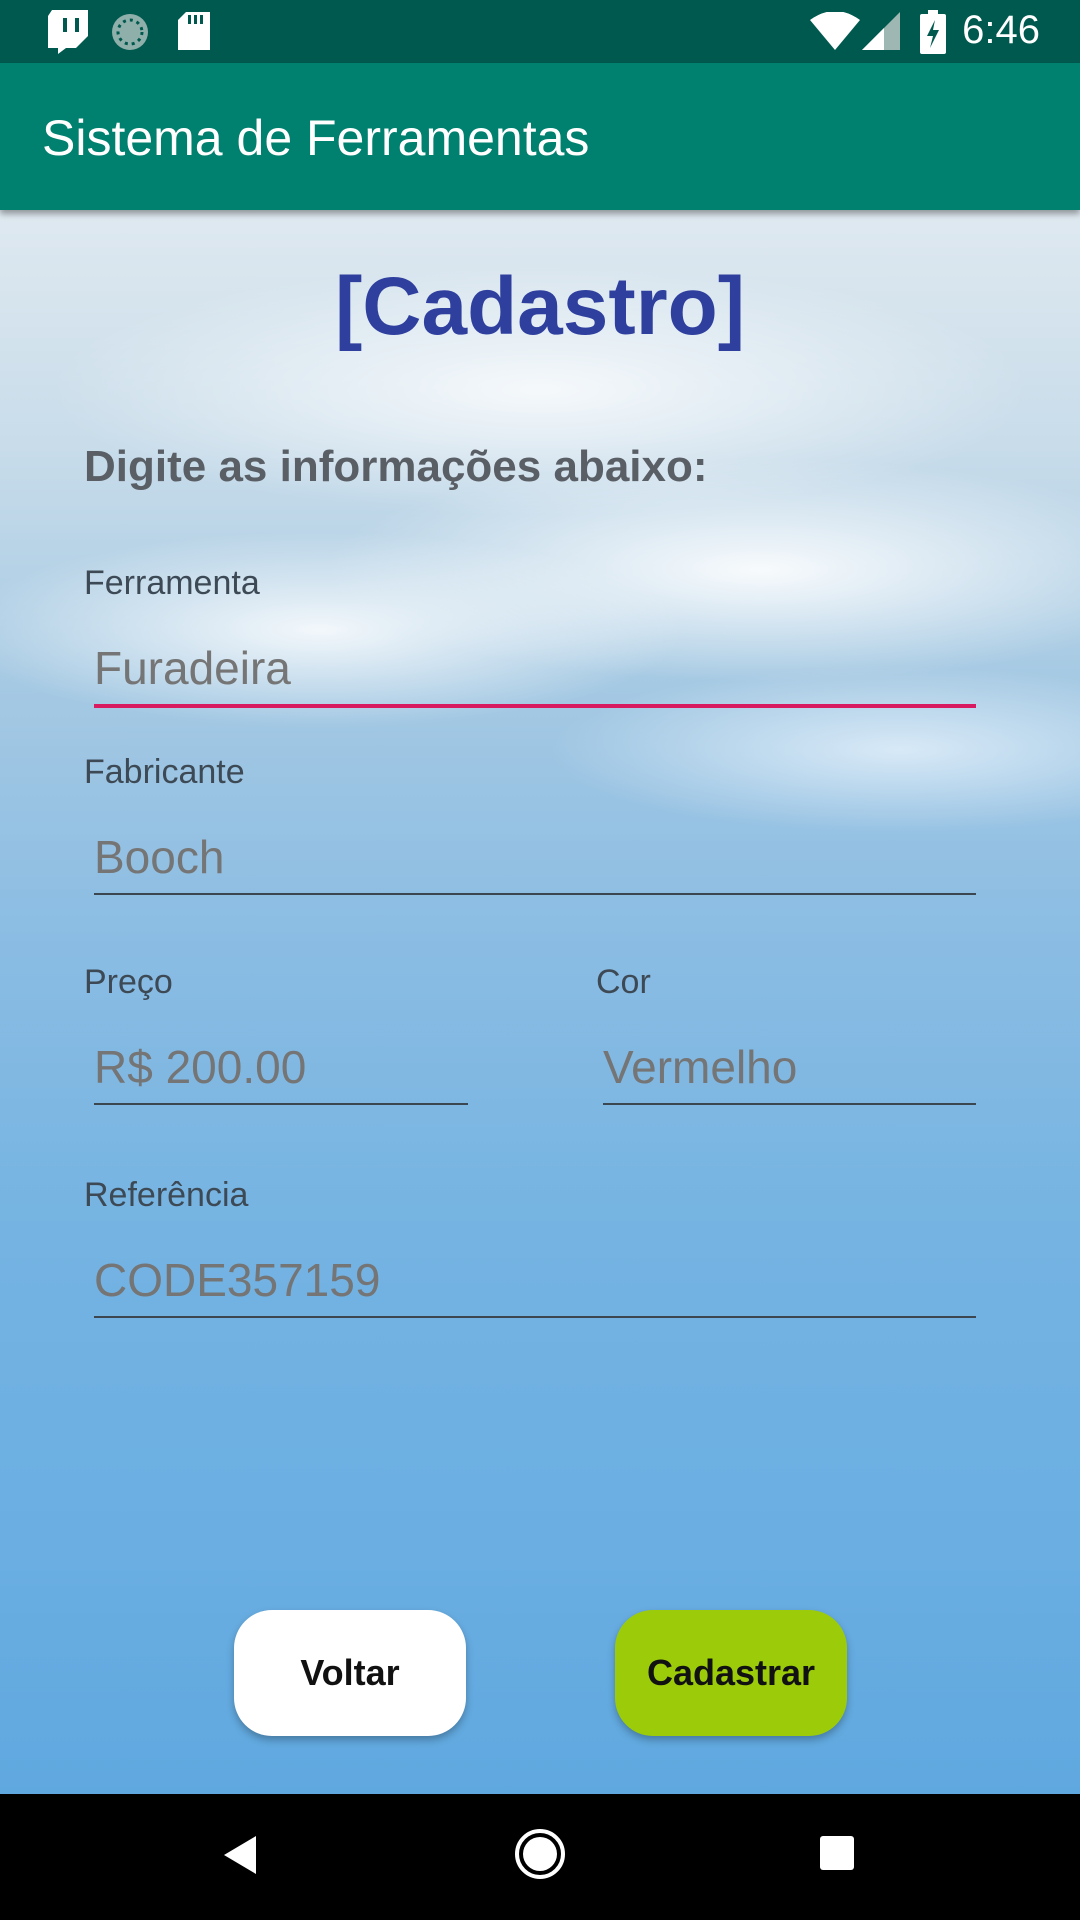 This screenshot has height=1920, width=1080. What do you see at coordinates (240, 1857) in the screenshot?
I see `back-icon` at bounding box center [240, 1857].